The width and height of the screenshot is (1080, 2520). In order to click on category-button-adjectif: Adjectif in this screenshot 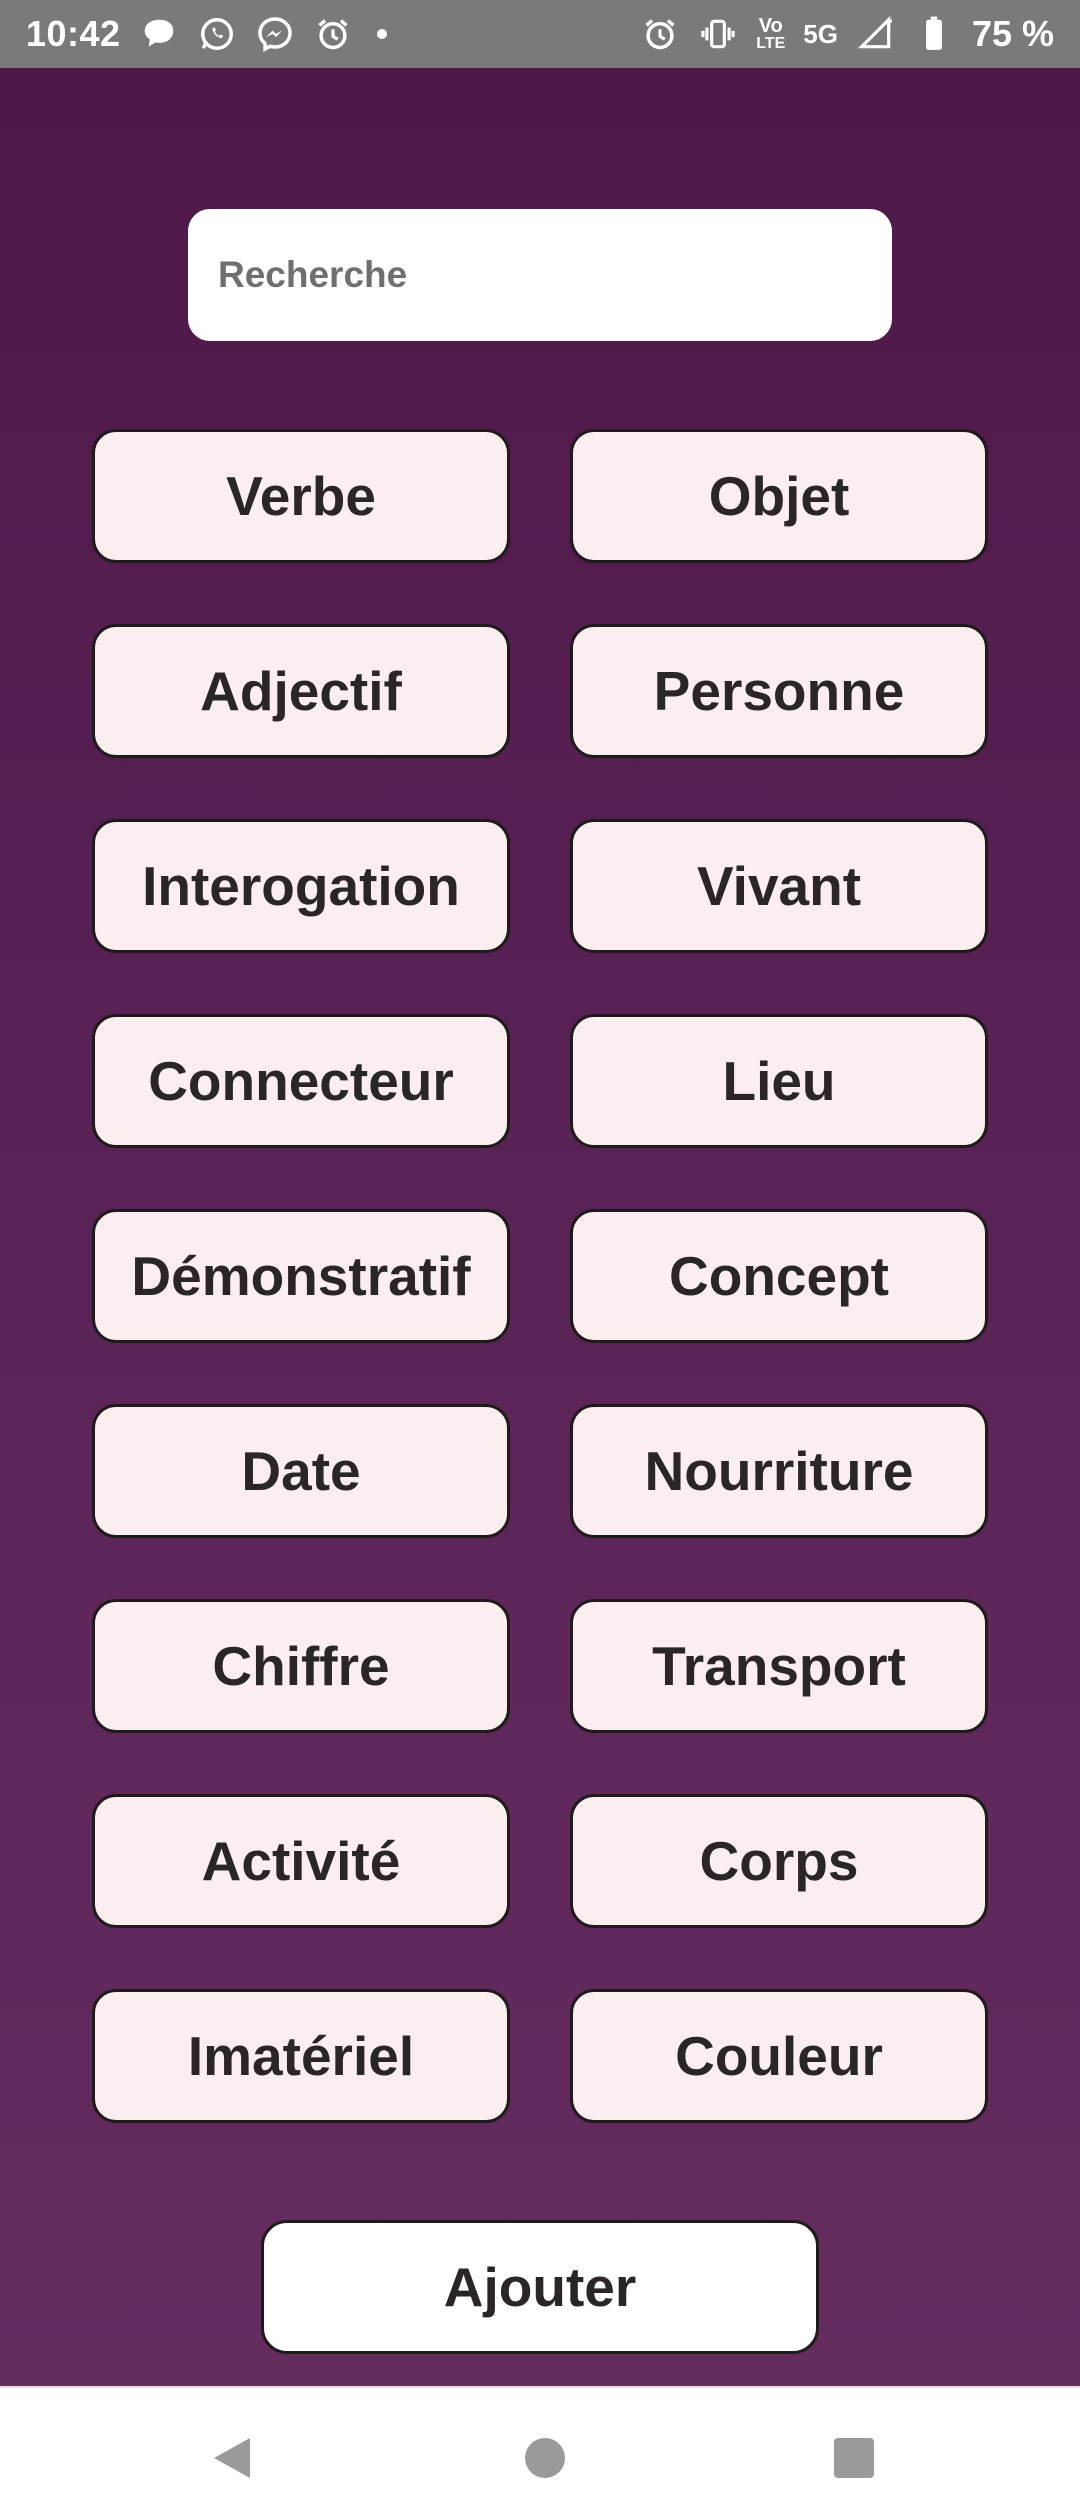, I will do `click(301, 691)`.